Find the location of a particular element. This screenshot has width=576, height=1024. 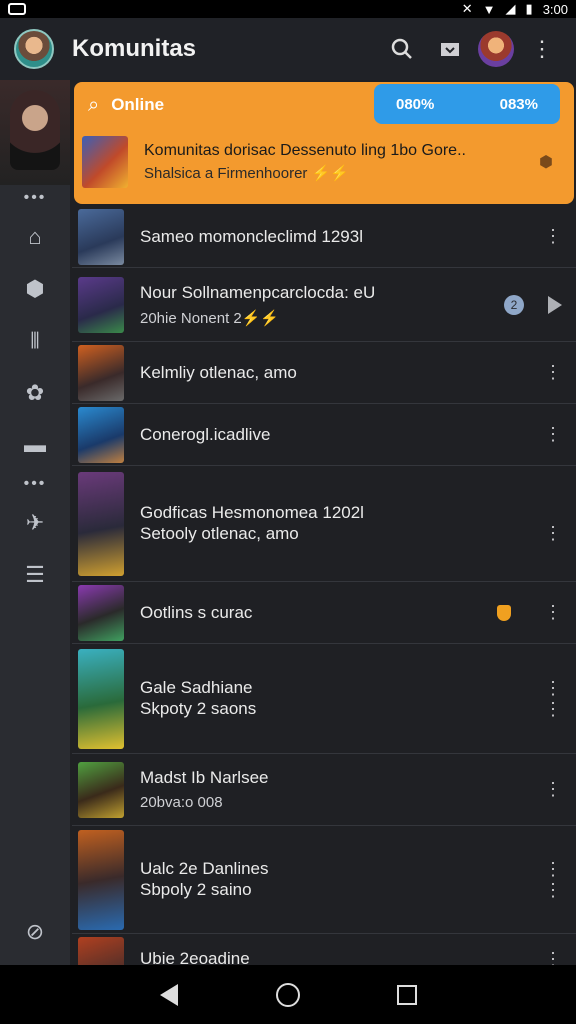

stats-pill: 080% 083% is located at coordinates (467, 104).